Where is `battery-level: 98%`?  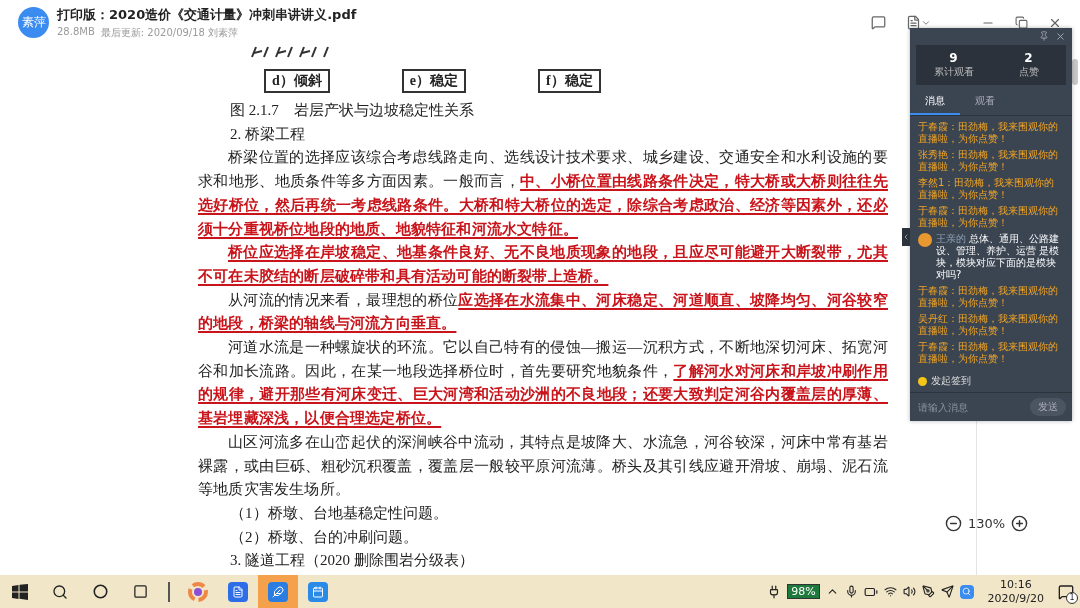 battery-level: 98% is located at coordinates (803, 591).